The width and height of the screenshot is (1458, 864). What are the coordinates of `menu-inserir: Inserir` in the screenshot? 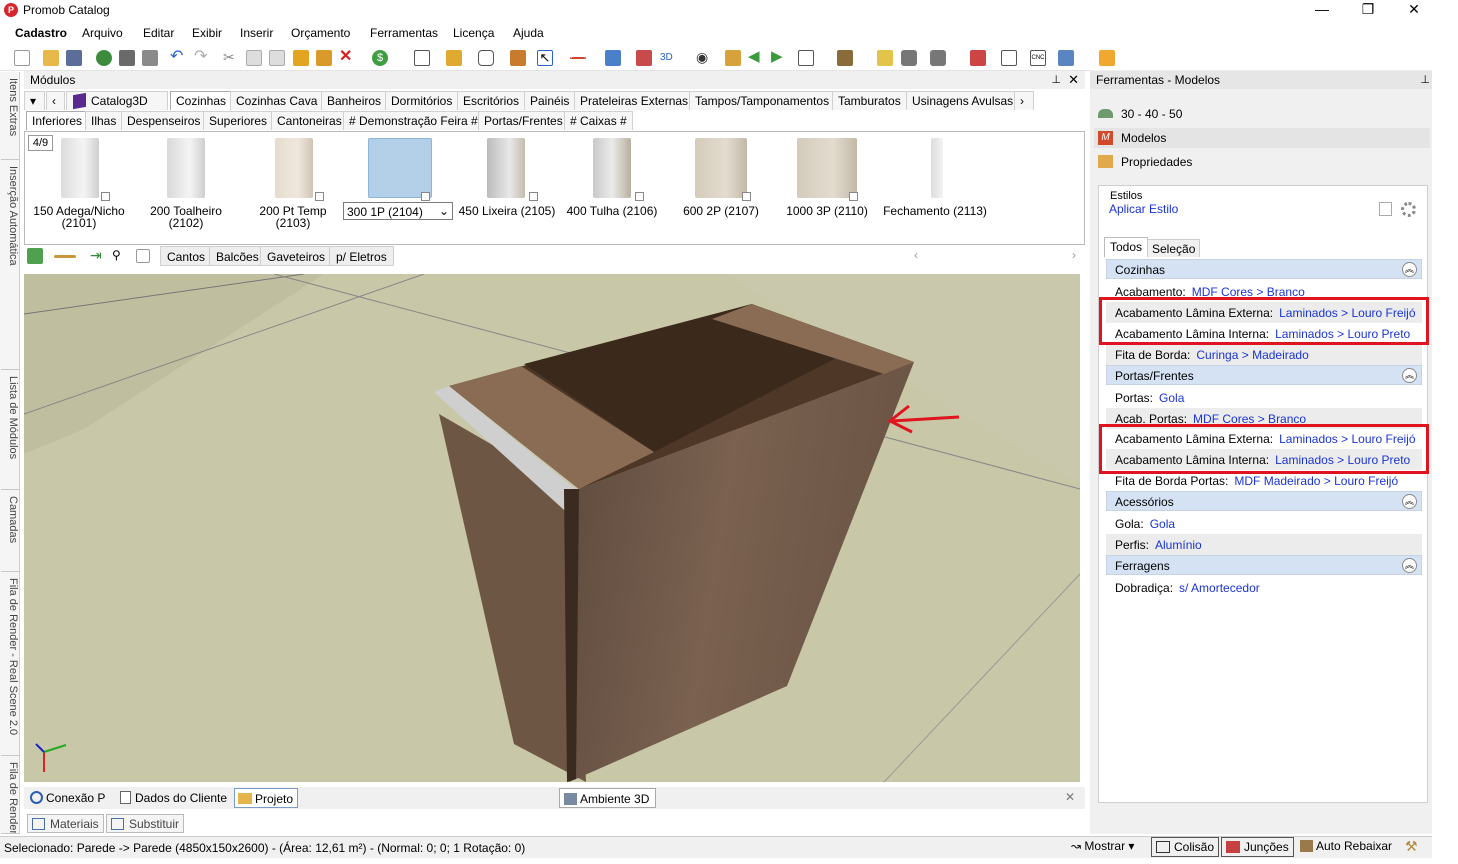 It's located at (256, 33).